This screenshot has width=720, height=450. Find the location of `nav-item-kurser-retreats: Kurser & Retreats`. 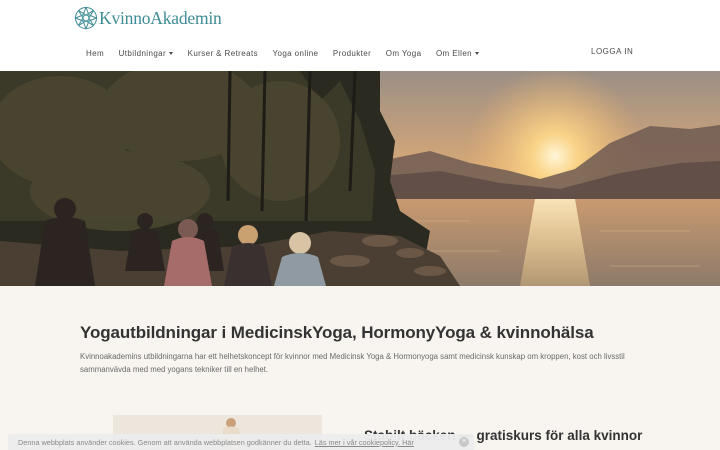

nav-item-kurser-retreats: Kurser & Retreats is located at coordinates (223, 53).